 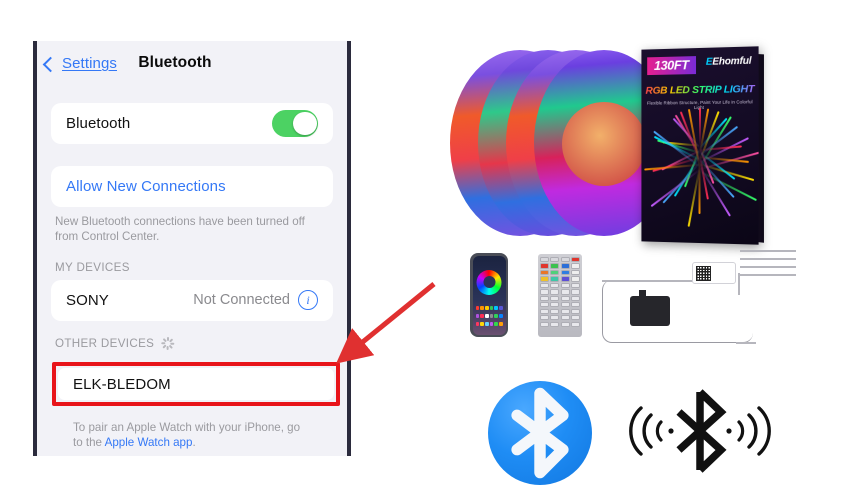 What do you see at coordinates (699, 90) in the screenshot?
I see `product-box-title: RGB LED STRIP LIGHT` at bounding box center [699, 90].